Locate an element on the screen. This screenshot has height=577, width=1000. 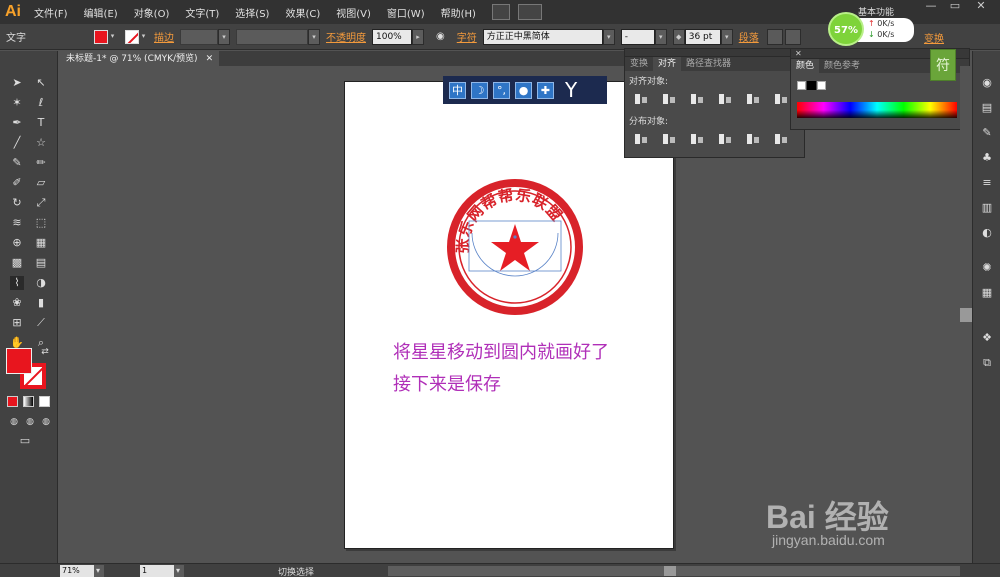
stroke-color-swatch is located at coordinates (132, 36).